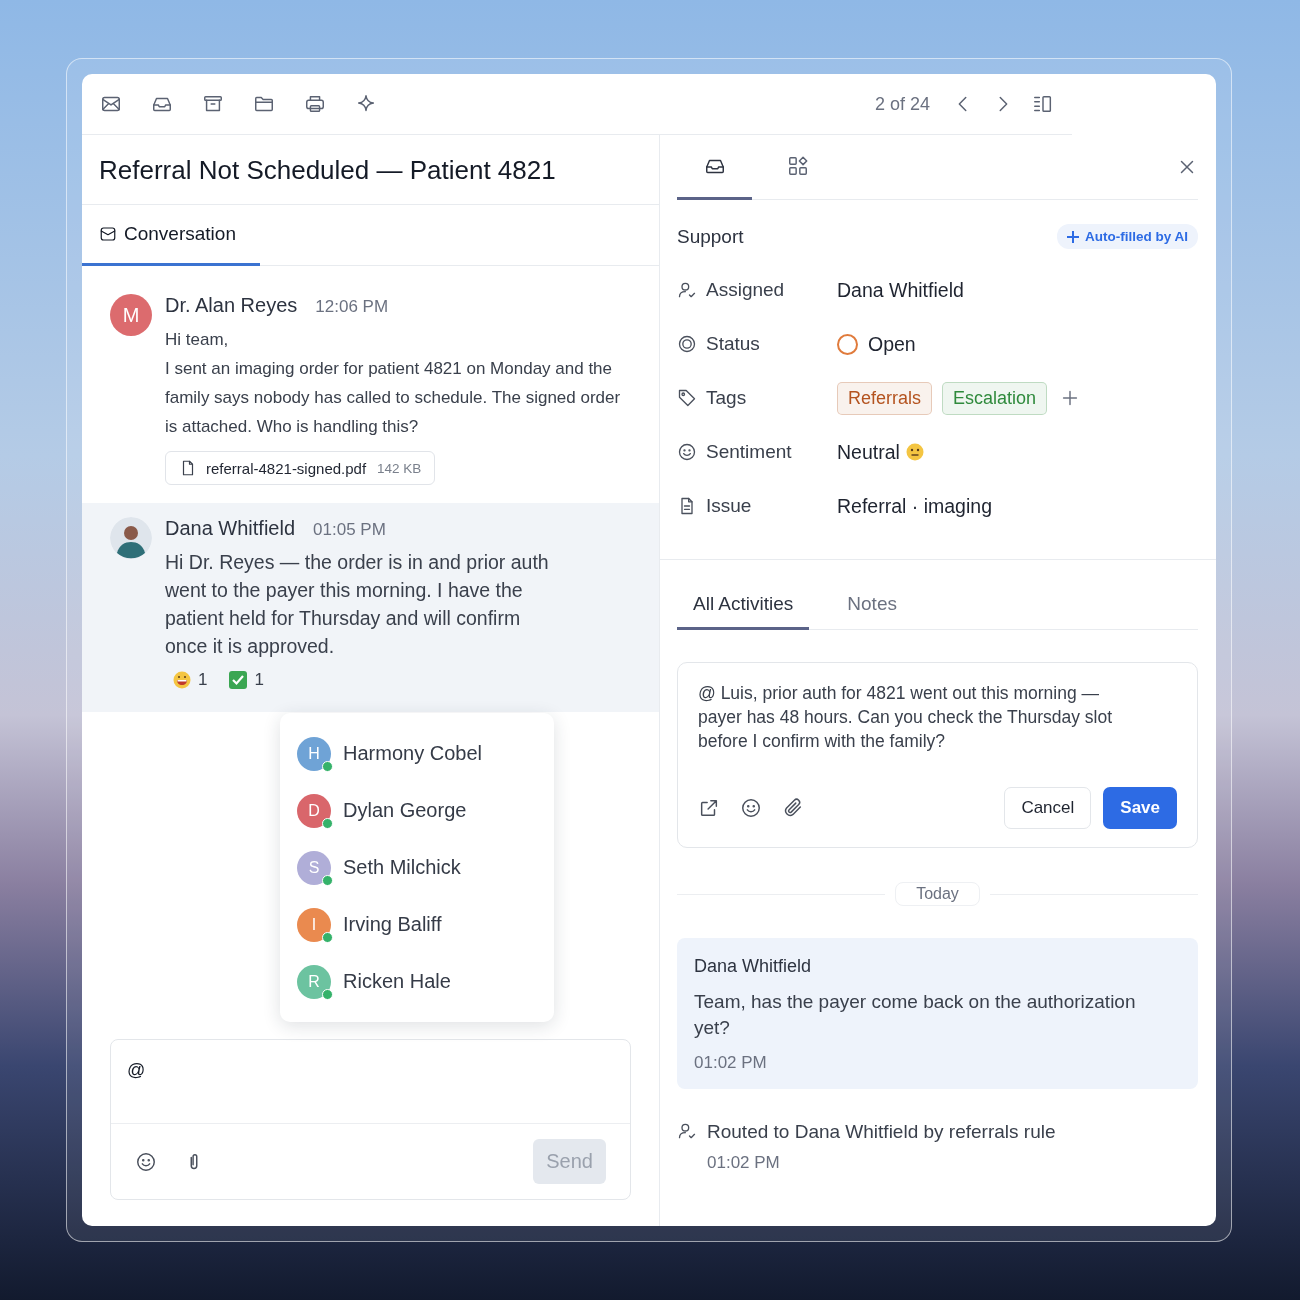 This screenshot has width=1300, height=1300. Describe the element at coordinates (743, 607) in the screenshot. I see `activity-tab: All Activities` at that location.